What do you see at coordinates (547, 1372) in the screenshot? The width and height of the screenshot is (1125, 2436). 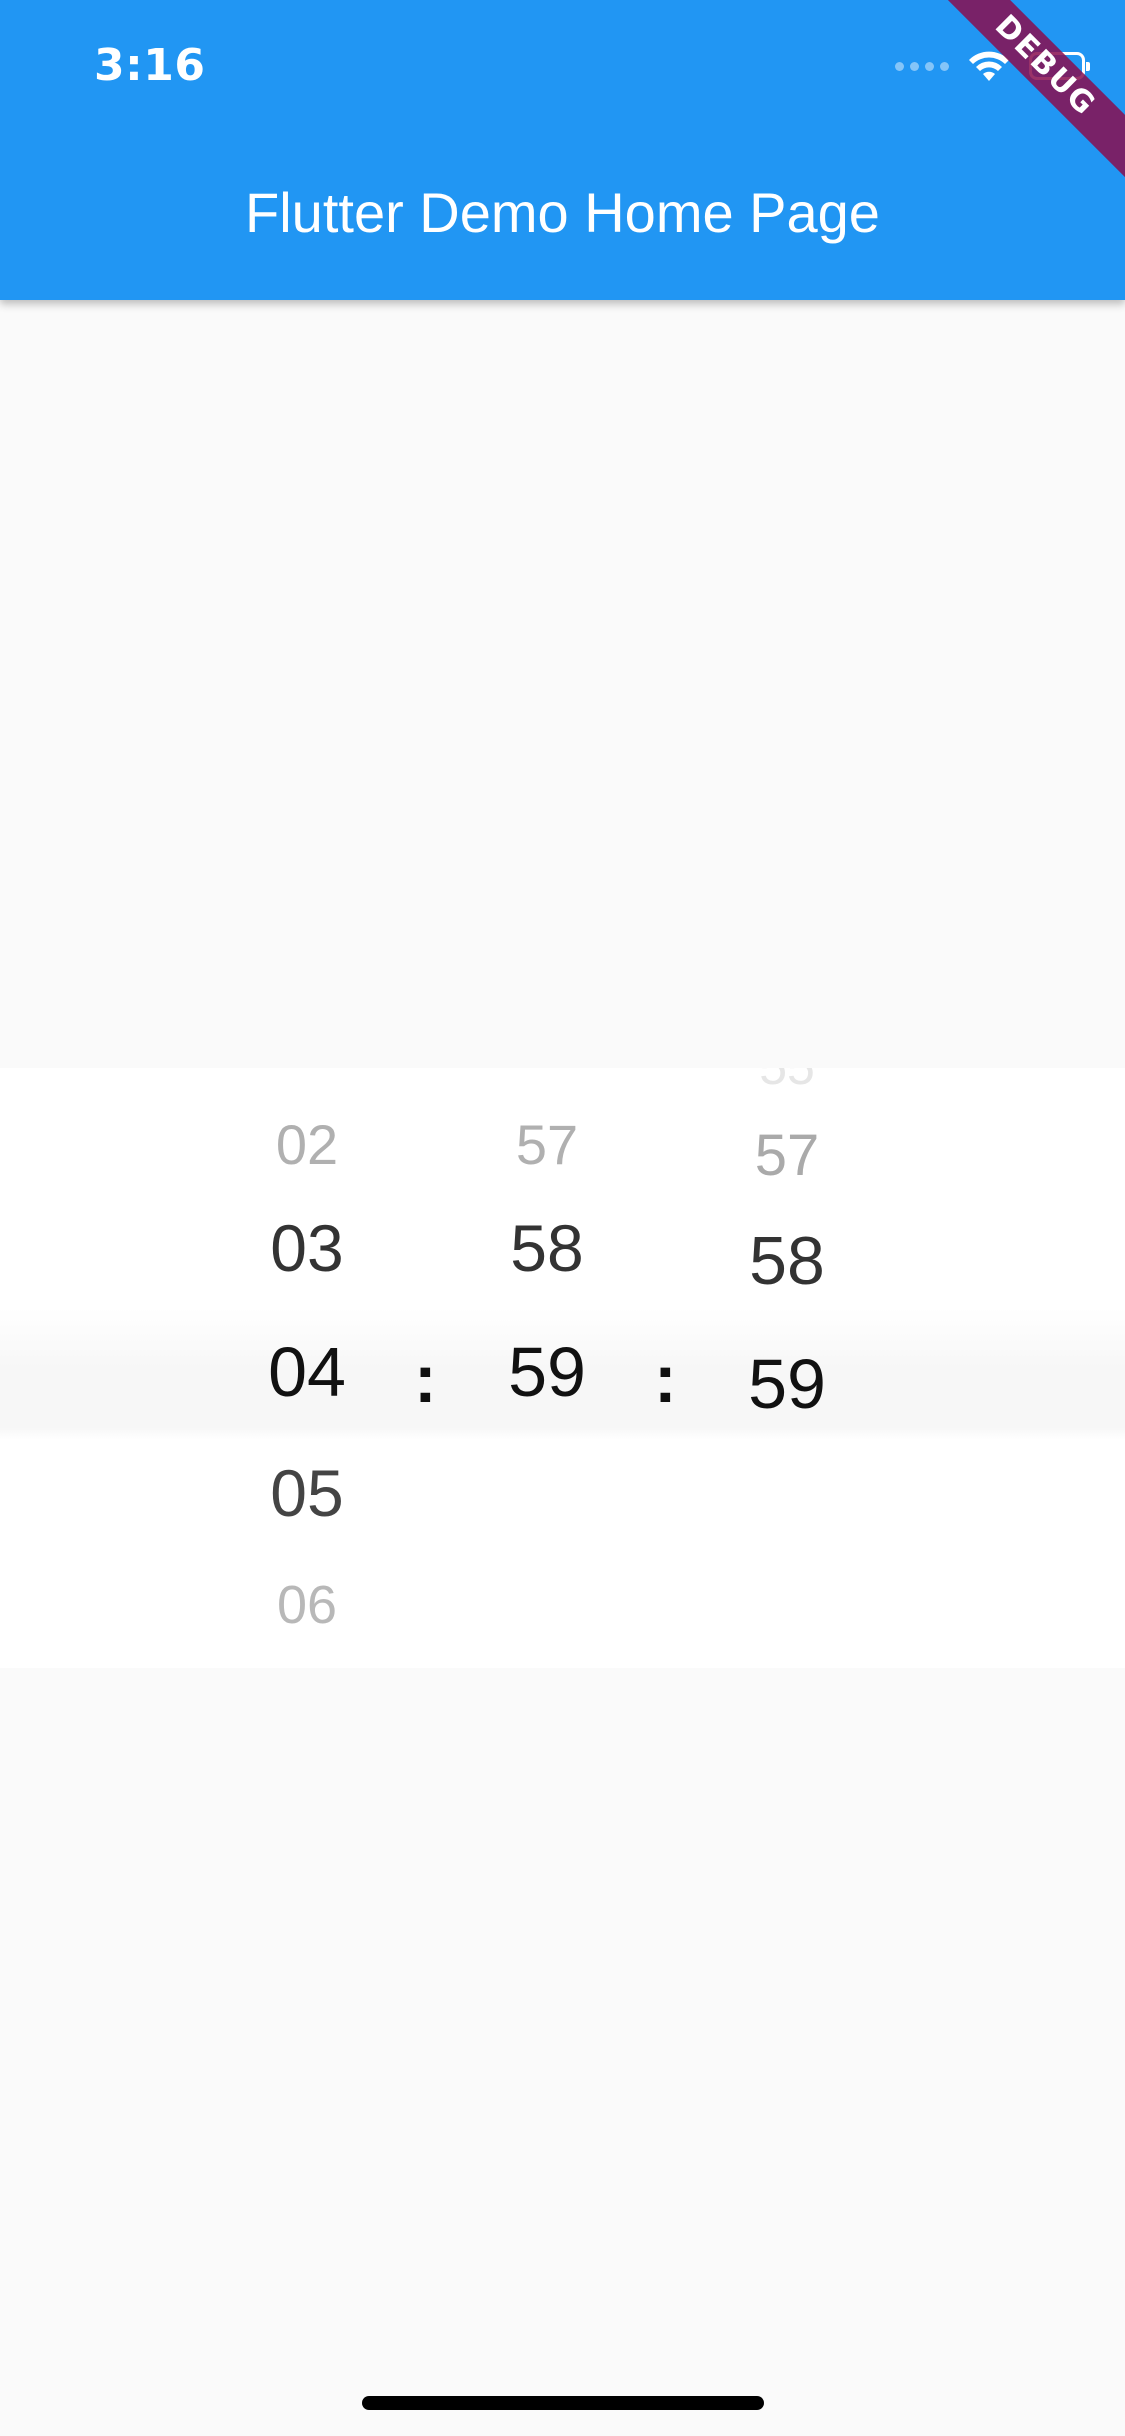 I see `minutes-item-selected: 59` at bounding box center [547, 1372].